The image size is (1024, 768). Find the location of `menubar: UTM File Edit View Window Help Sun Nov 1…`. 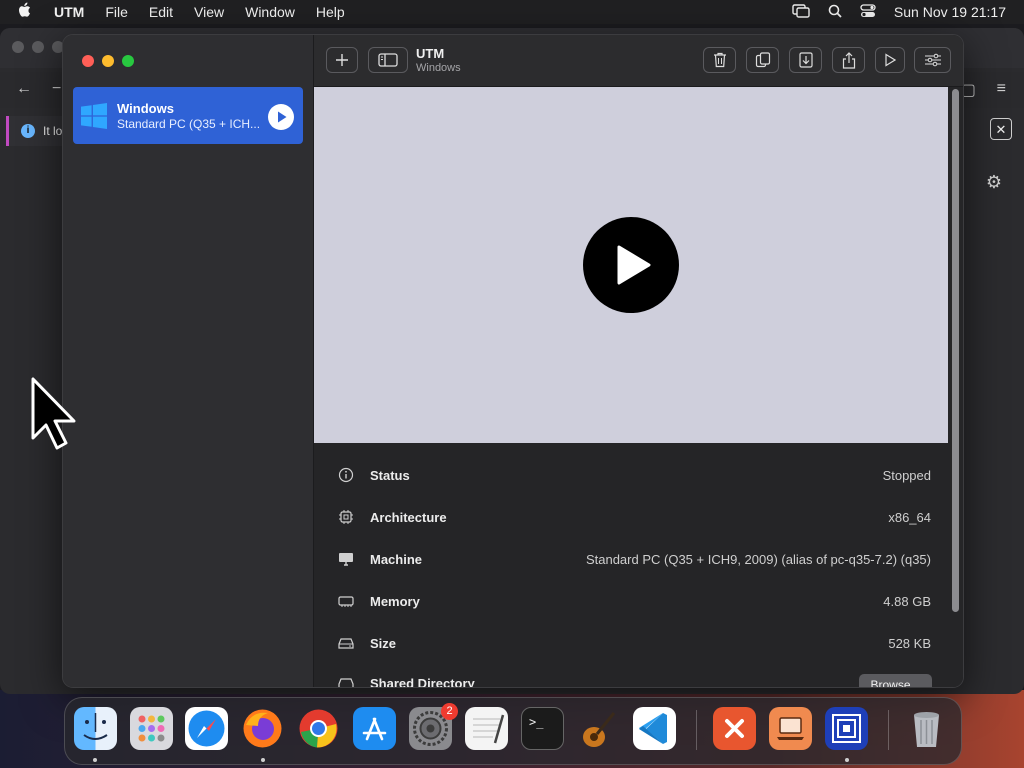

menubar: UTM File Edit View Window Help Sun Nov 1… is located at coordinates (512, 12).